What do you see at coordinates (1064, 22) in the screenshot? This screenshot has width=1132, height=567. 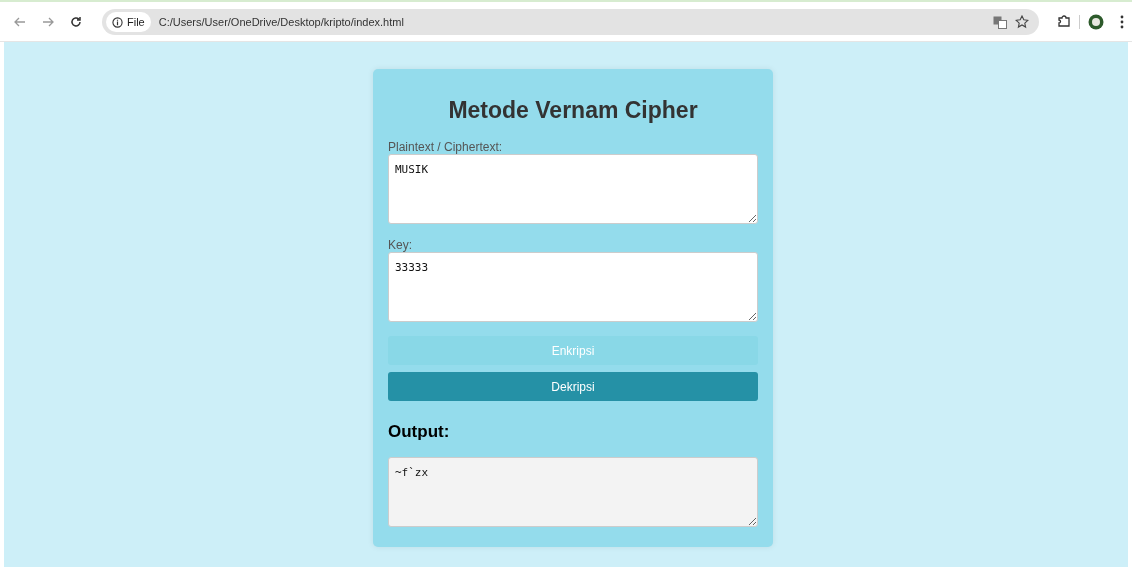 I see `puzzle-piece-icon` at bounding box center [1064, 22].